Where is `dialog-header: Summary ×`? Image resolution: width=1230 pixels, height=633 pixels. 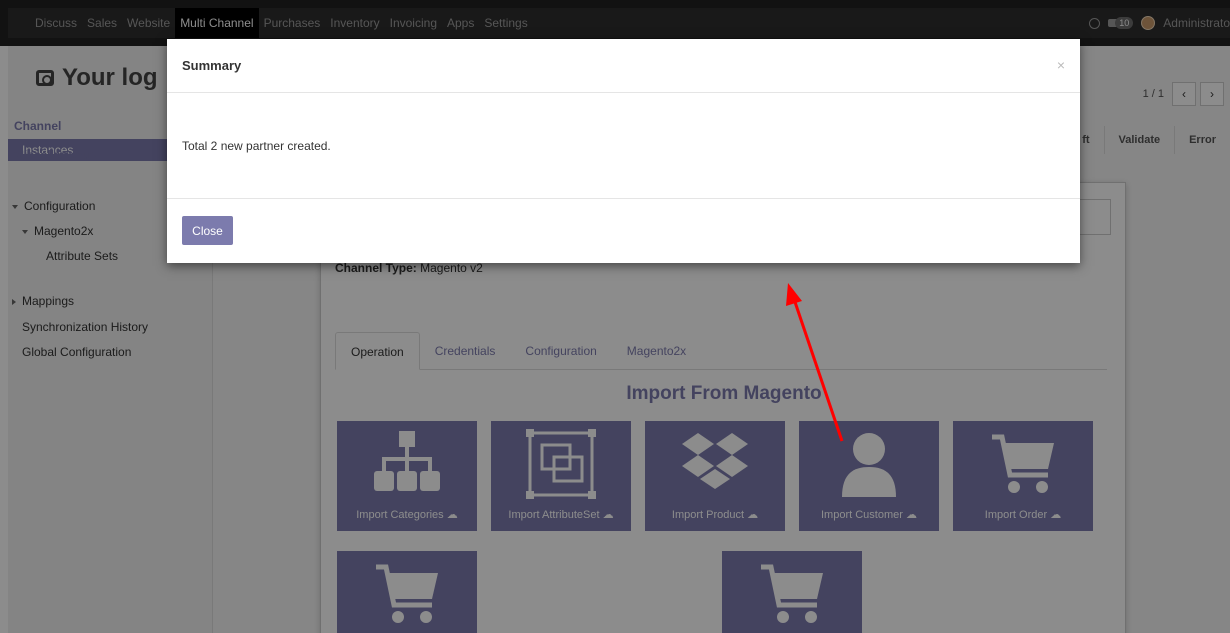
dialog-header: Summary × is located at coordinates (623, 66).